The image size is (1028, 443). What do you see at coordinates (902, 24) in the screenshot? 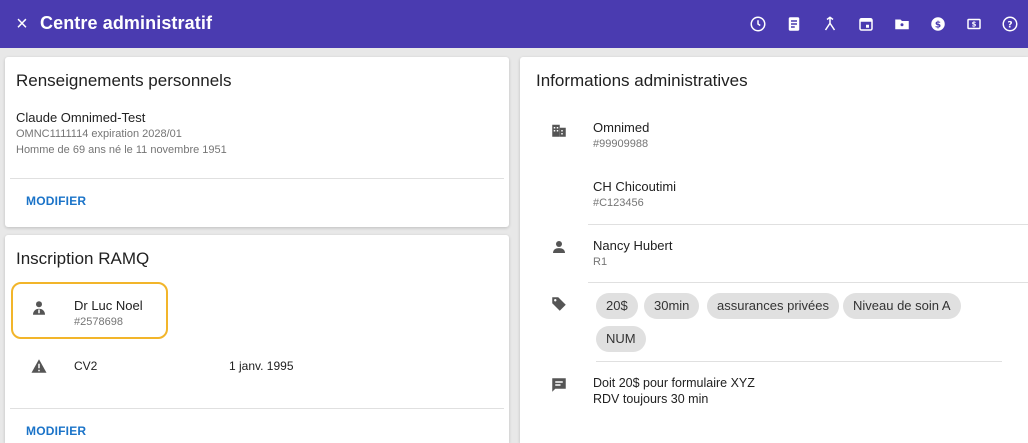
I see `folder-icon` at bounding box center [902, 24].